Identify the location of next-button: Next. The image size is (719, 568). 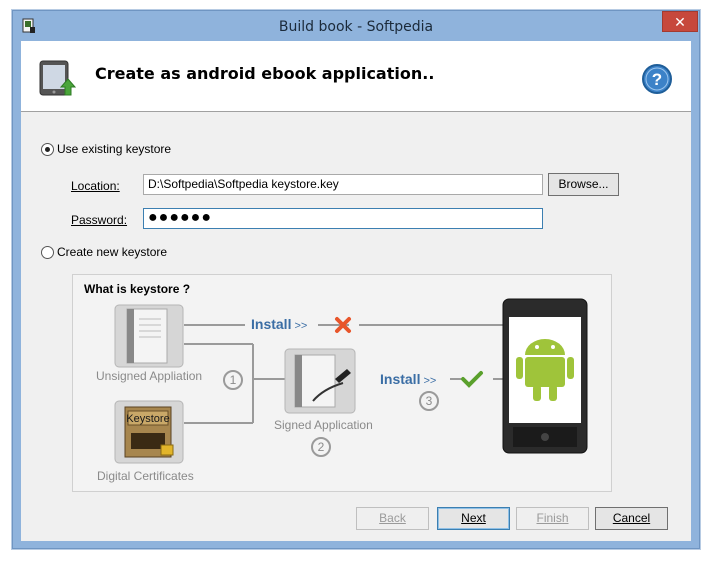
(473, 518).